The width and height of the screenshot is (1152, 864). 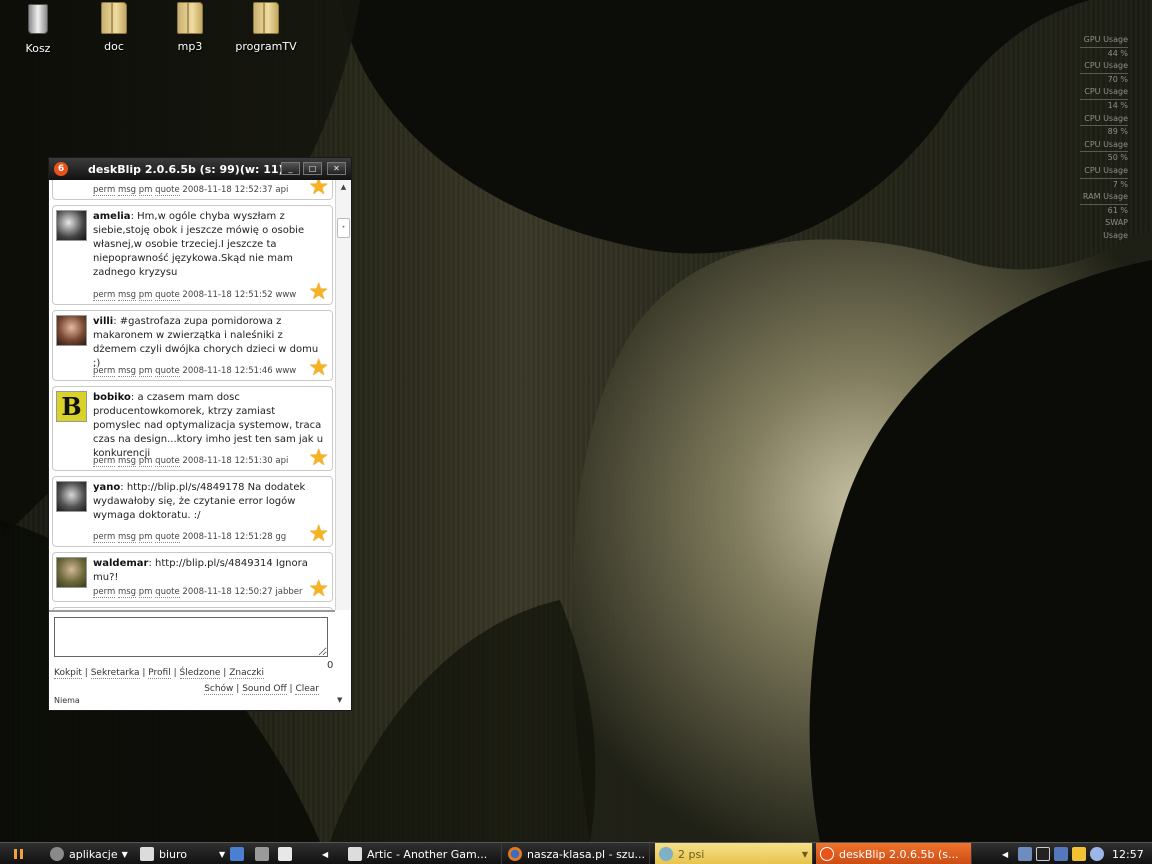 What do you see at coordinates (120, 563) in the screenshot?
I see `post-username: waldemar` at bounding box center [120, 563].